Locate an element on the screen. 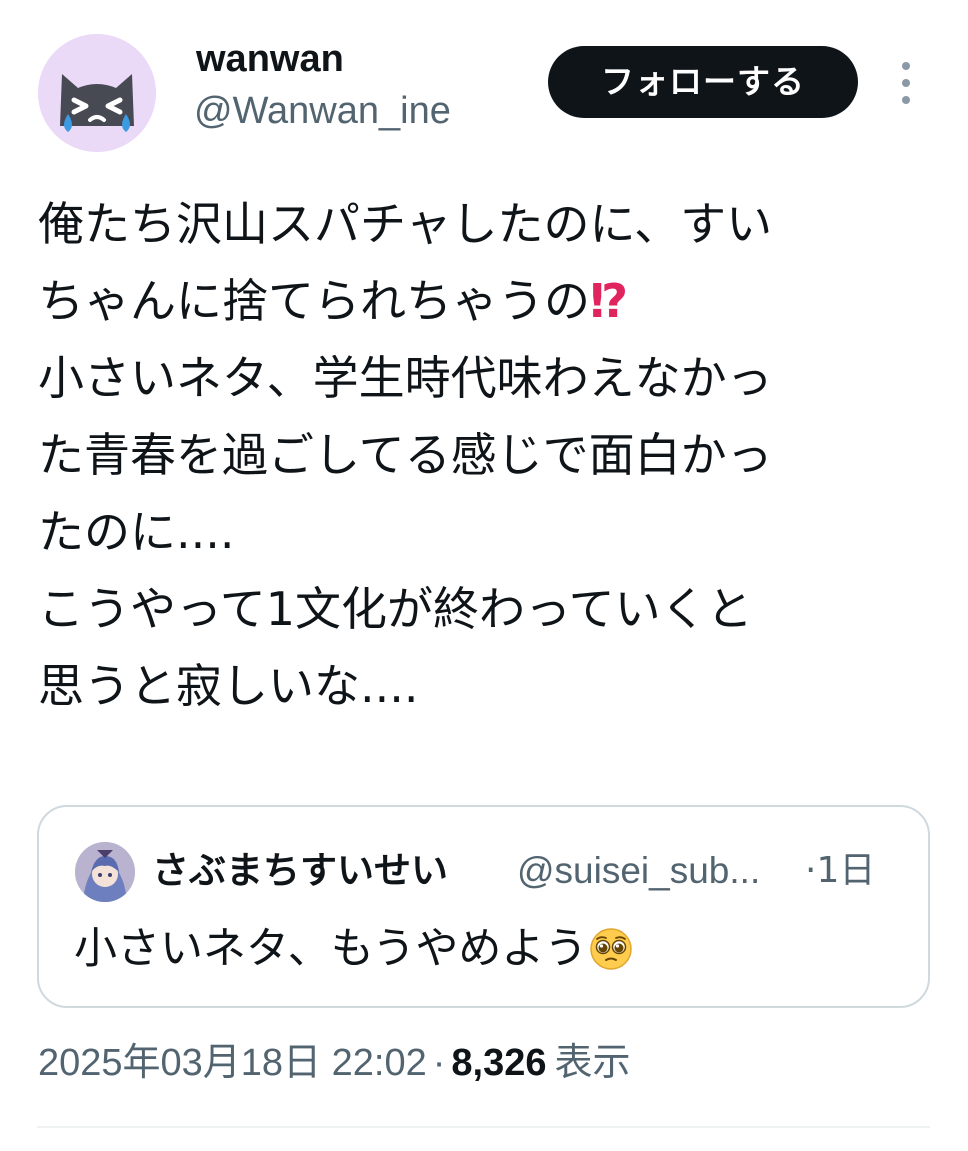  tweet-line: 小さいネタ、学生時代味わえなかっ is located at coordinates (405, 378).